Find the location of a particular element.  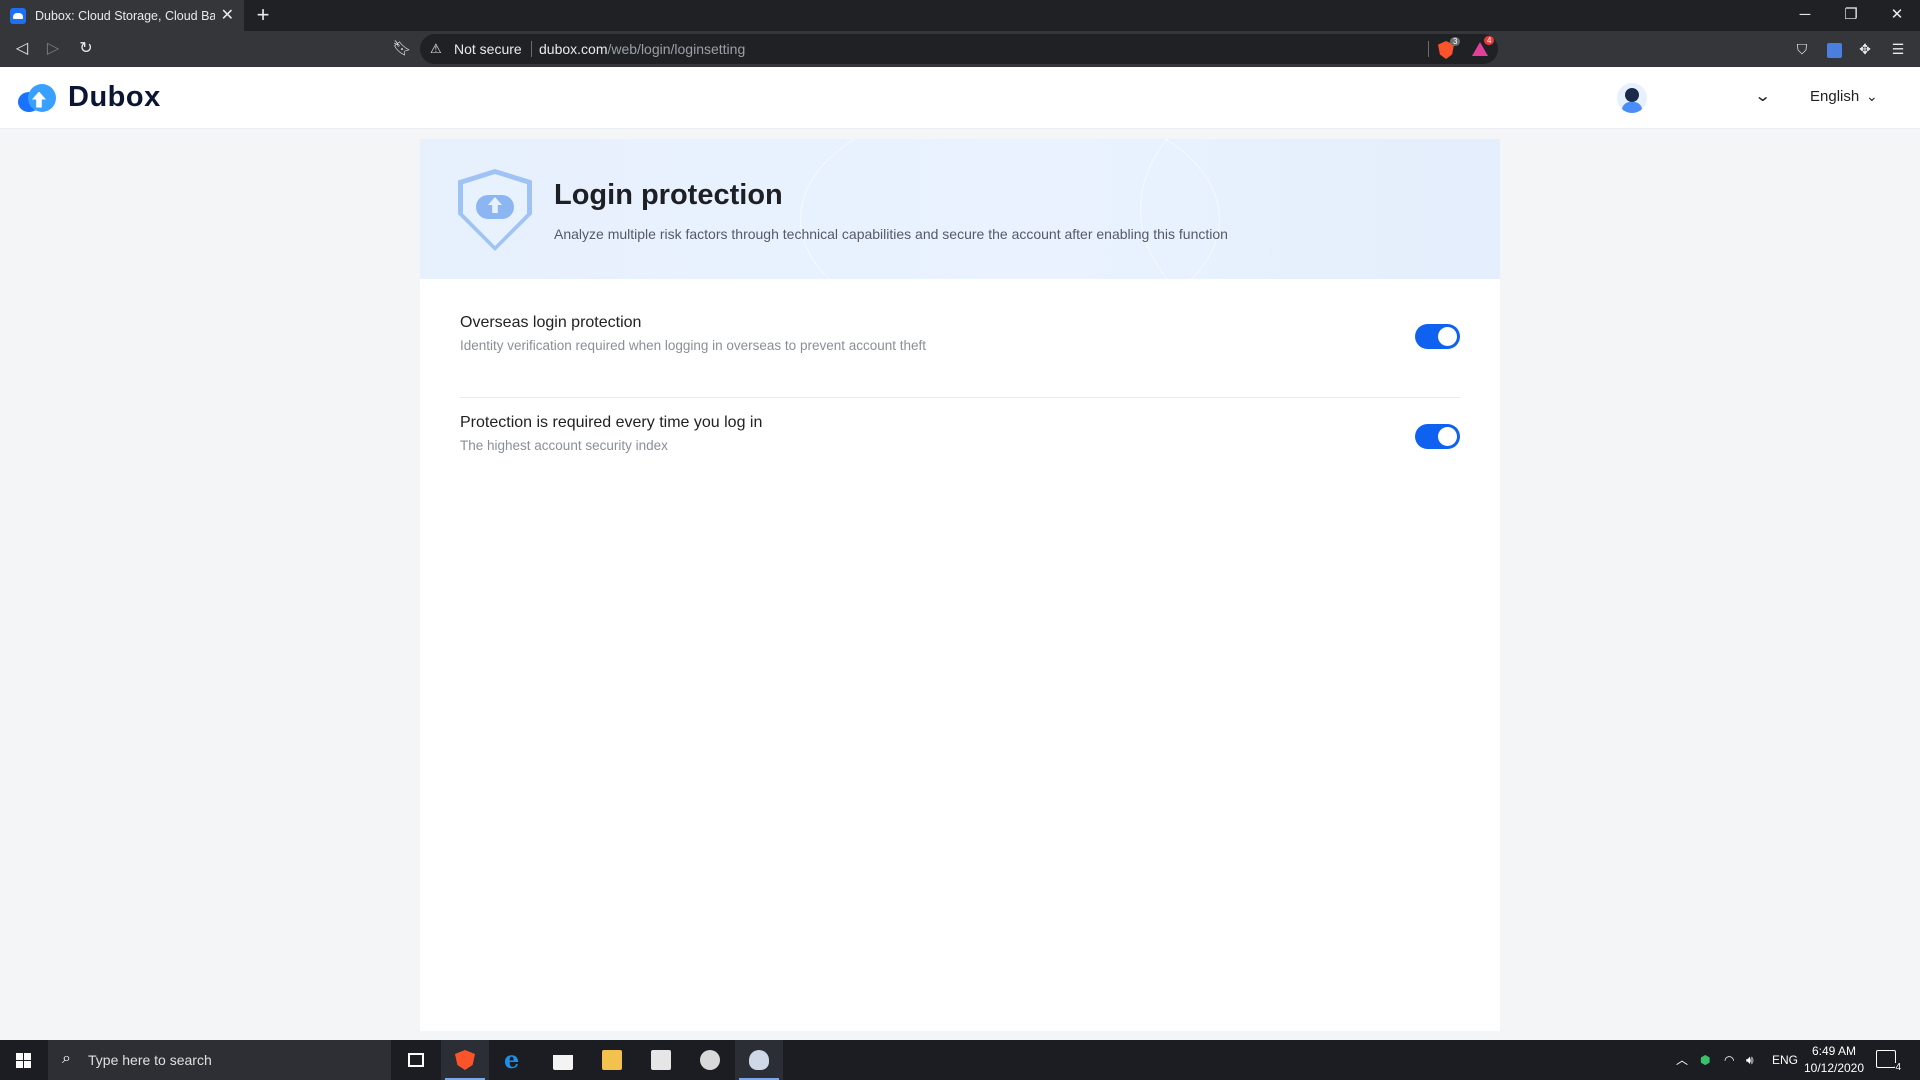

clock-date: 10/12/2020 is located at coordinates (1834, 1068).